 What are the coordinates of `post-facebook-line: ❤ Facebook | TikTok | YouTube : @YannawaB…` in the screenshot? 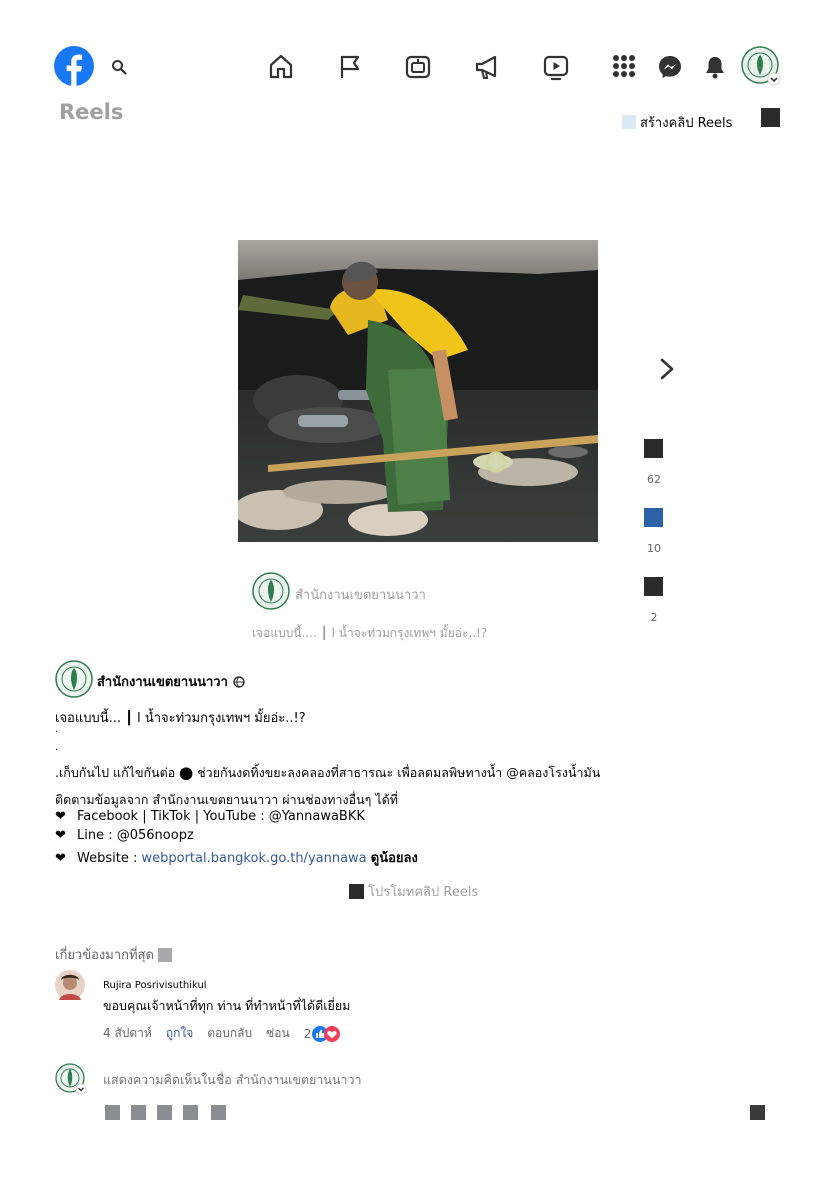 It's located at (210, 816).